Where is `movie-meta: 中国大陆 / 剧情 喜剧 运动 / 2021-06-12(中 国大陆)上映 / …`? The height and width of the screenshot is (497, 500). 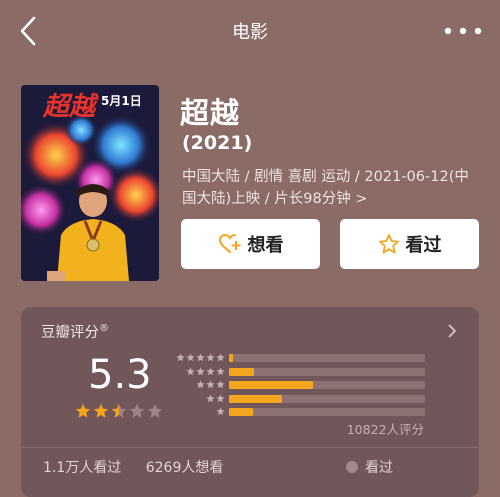 movie-meta: 中国大陆 / 剧情 喜剧 运动 / 2021-06-12(中 国大陆)上映 / … is located at coordinates (332, 188).